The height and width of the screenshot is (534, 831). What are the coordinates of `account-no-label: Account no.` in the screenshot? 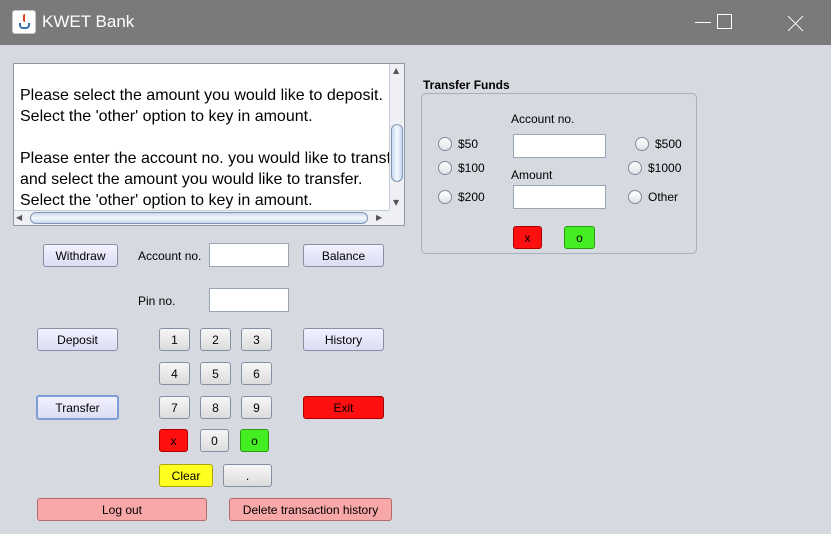 It's located at (170, 256).